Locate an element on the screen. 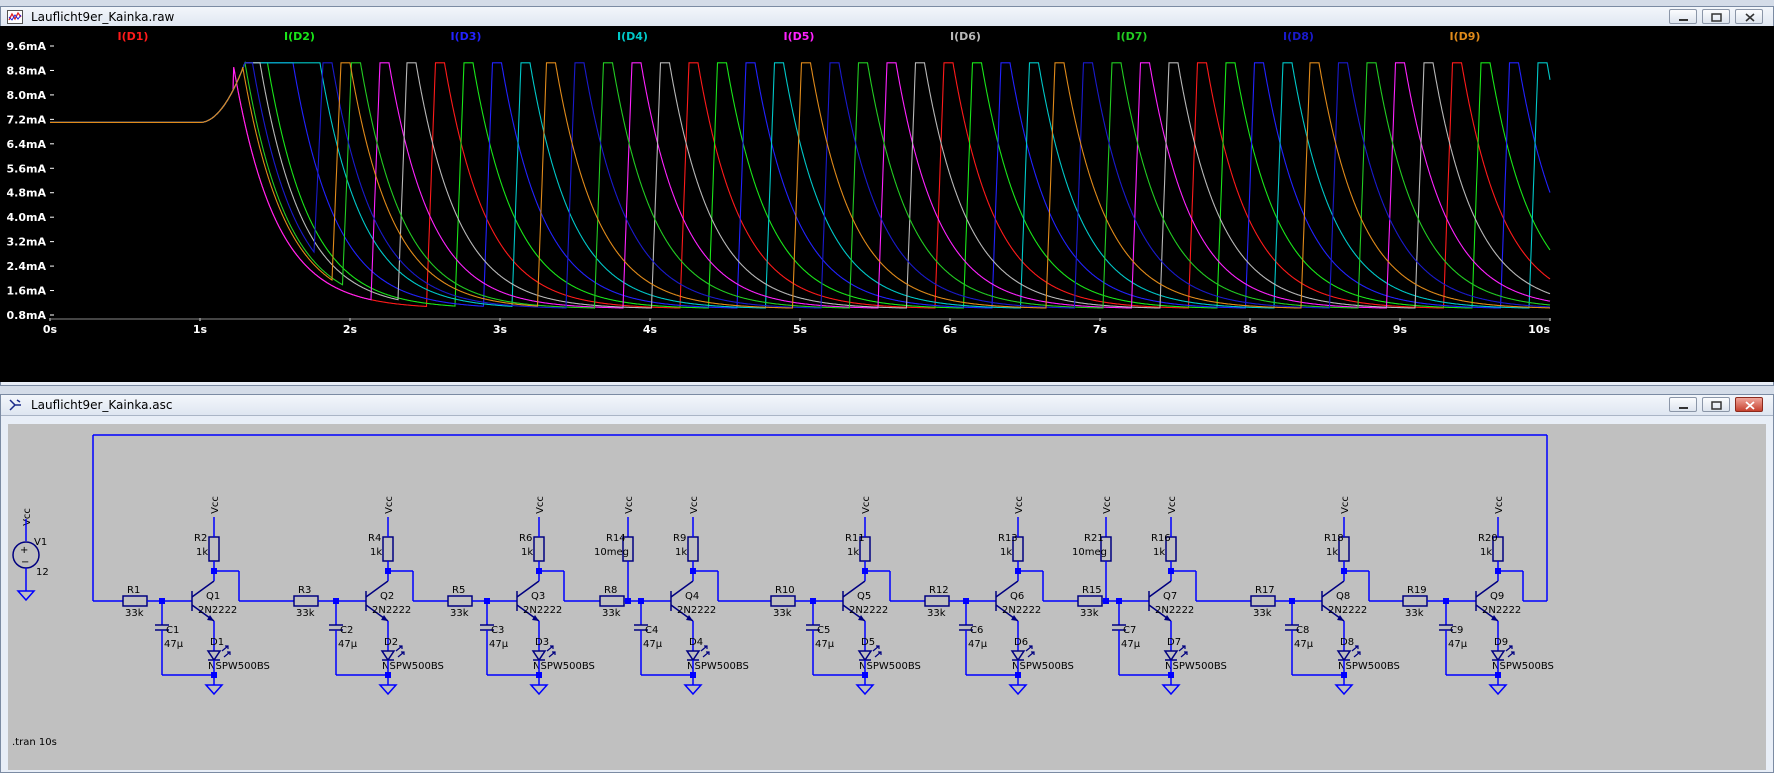 Image resolution: width=1774 pixels, height=773 pixels. schematic-titlebar: Lauflicht9er_Kainka.asc is located at coordinates (887, 405).